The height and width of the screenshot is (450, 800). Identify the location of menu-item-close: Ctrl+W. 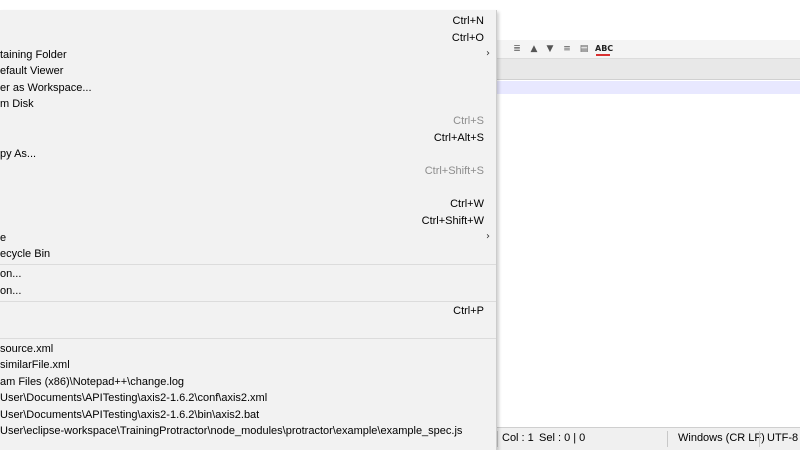
(248, 204).